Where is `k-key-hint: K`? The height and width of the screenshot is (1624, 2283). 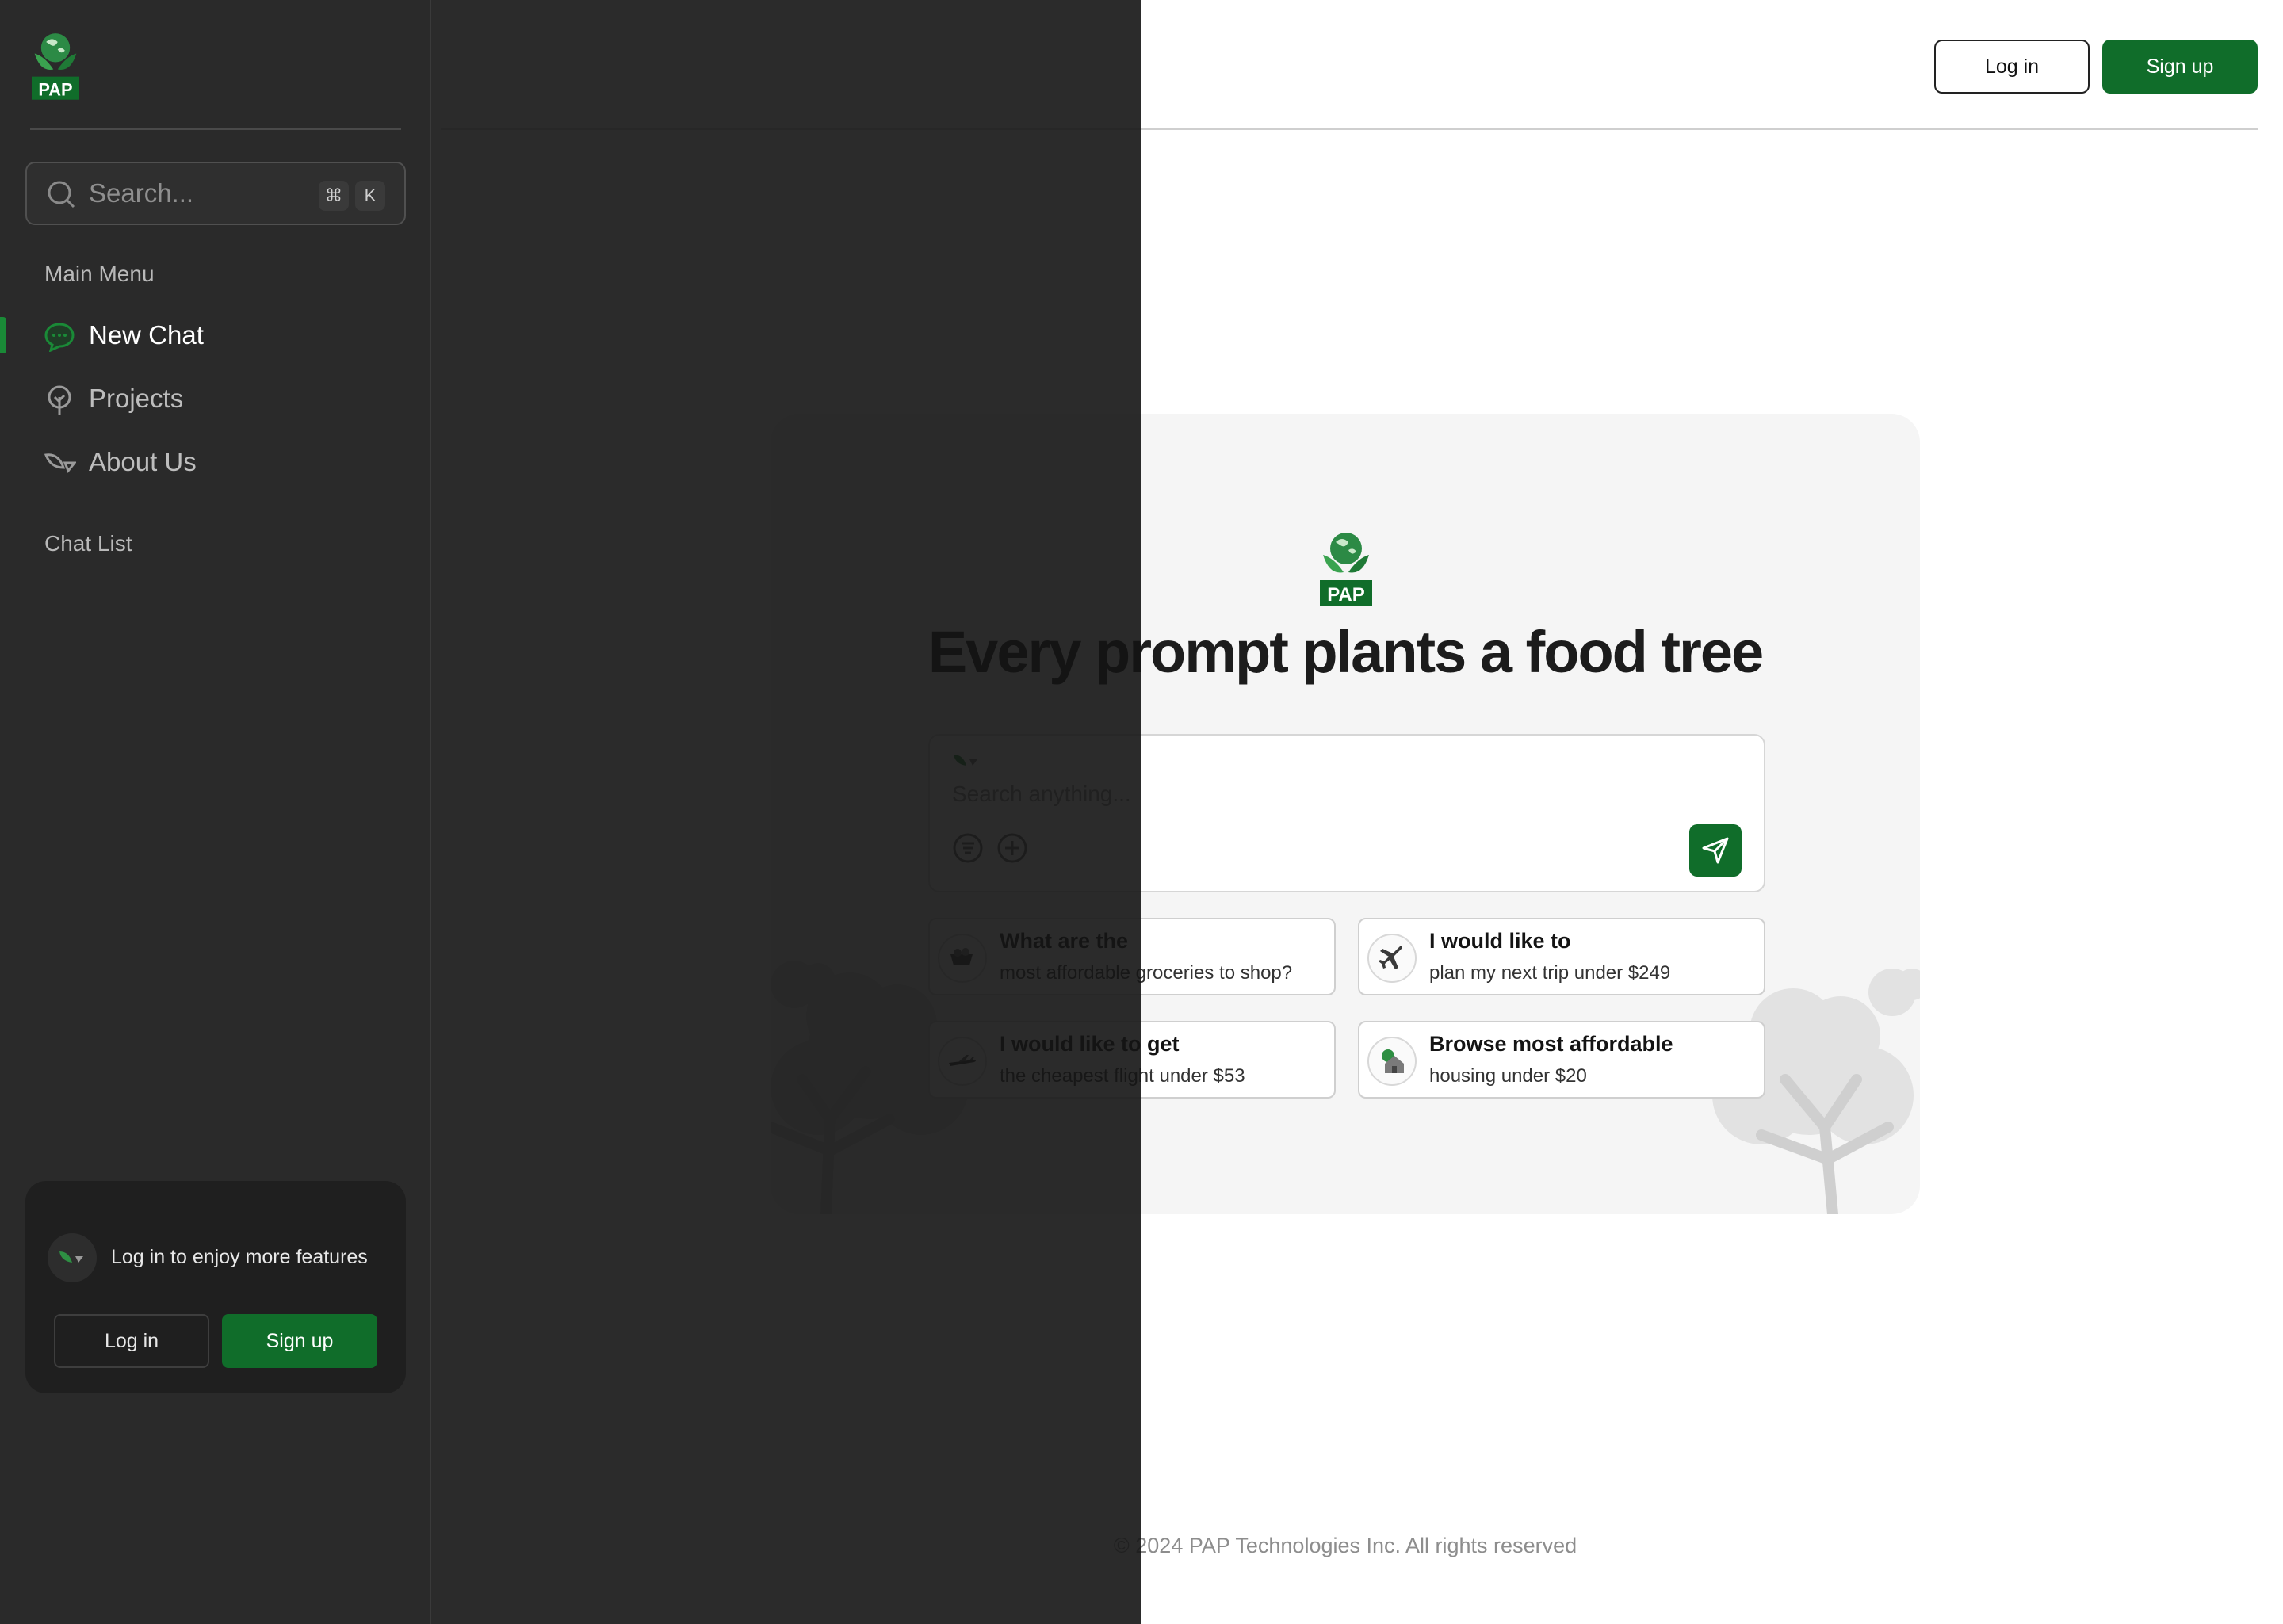
k-key-hint: K is located at coordinates (370, 196).